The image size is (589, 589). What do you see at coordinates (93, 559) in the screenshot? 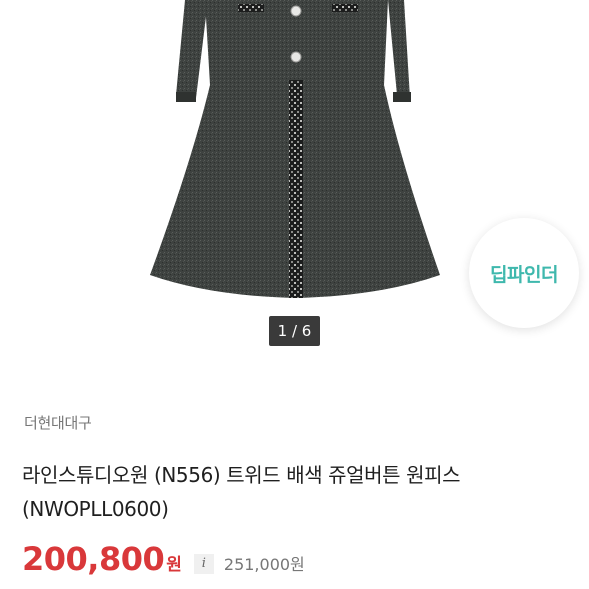
I see `sale-price: 200,800` at bounding box center [93, 559].